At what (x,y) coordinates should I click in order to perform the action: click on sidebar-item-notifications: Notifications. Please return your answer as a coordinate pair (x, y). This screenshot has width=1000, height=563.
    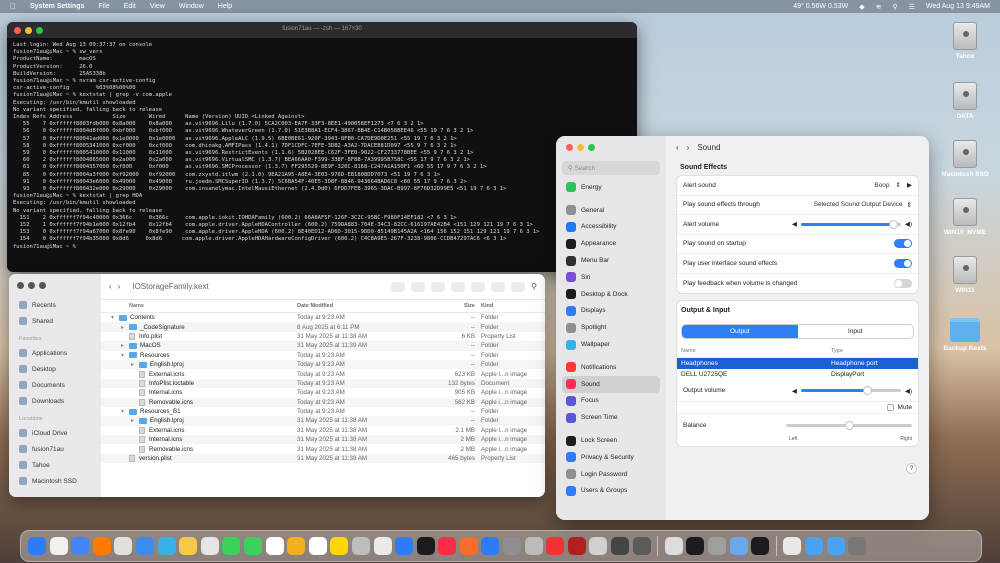
    Looking at the image, I should click on (611, 367).